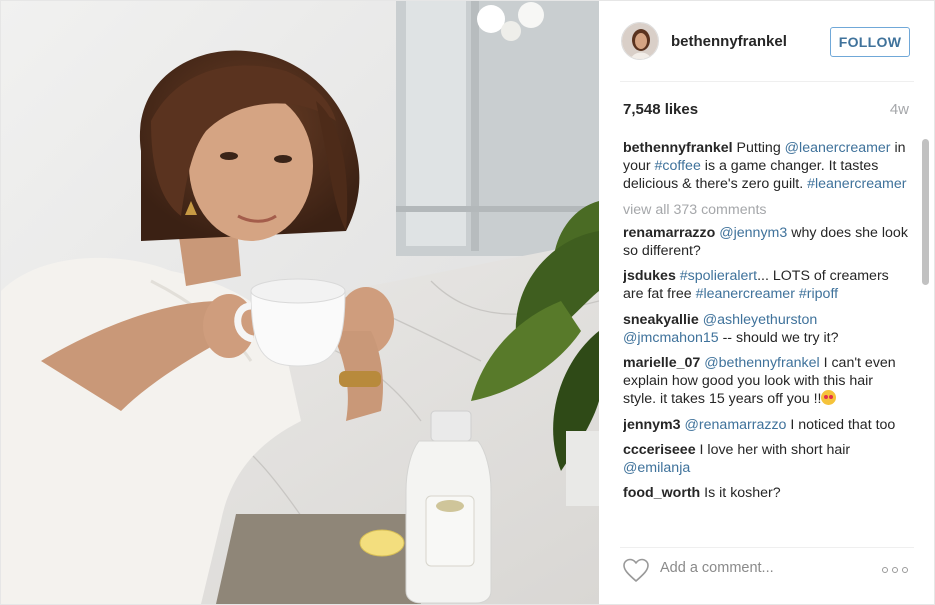 Image resolution: width=935 pixels, height=605 pixels. Describe the element at coordinates (656, 468) in the screenshot. I see `comment-mention: @emilanja` at that location.